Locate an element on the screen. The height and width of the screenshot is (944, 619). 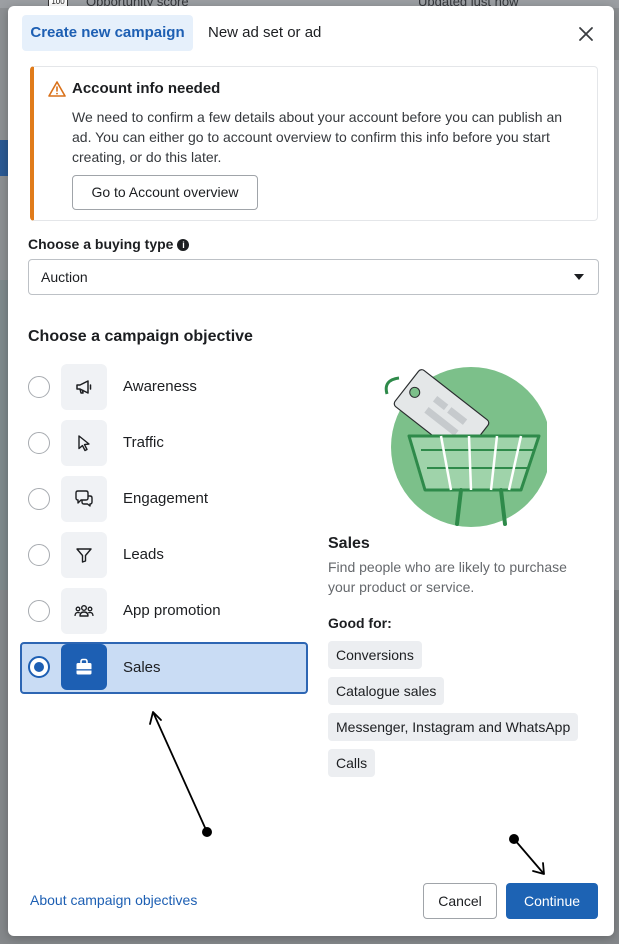
chat-bubbles-icon is located at coordinates (84, 499).